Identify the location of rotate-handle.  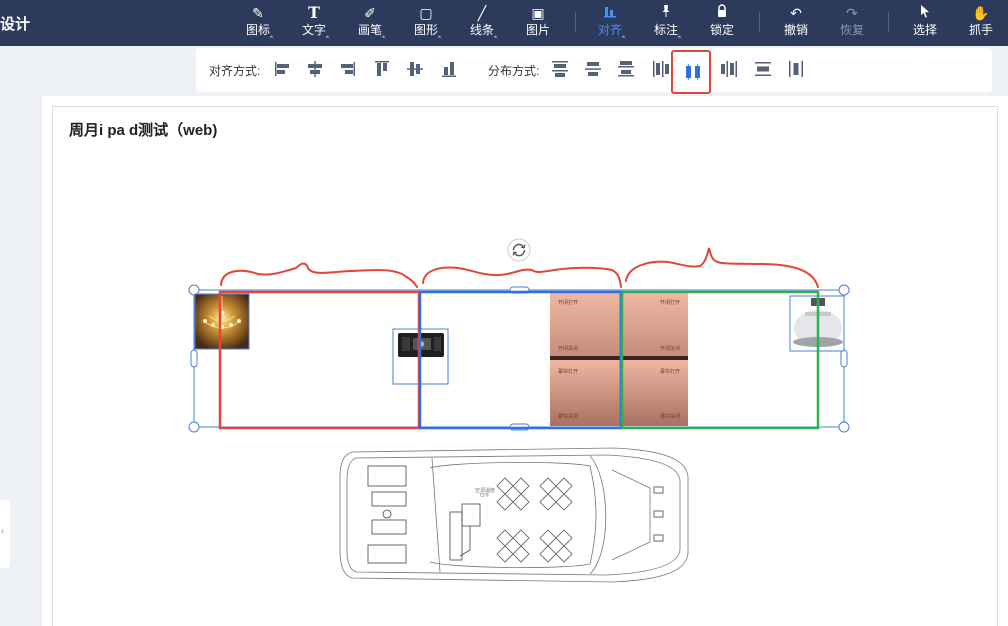
(519, 250).